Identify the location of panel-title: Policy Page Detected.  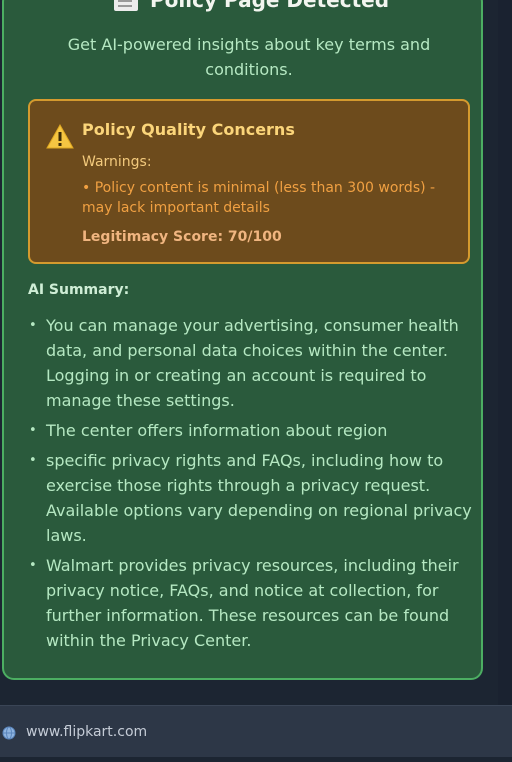
(270, 6).